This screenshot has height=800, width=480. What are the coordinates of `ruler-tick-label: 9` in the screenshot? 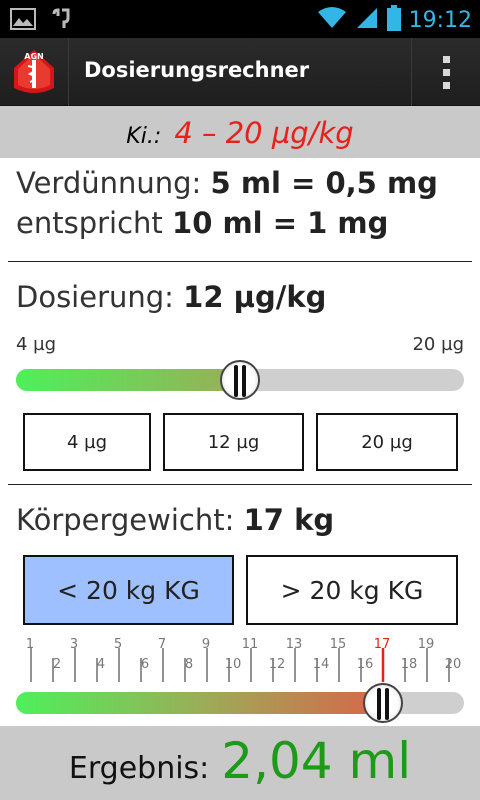 It's located at (206, 644).